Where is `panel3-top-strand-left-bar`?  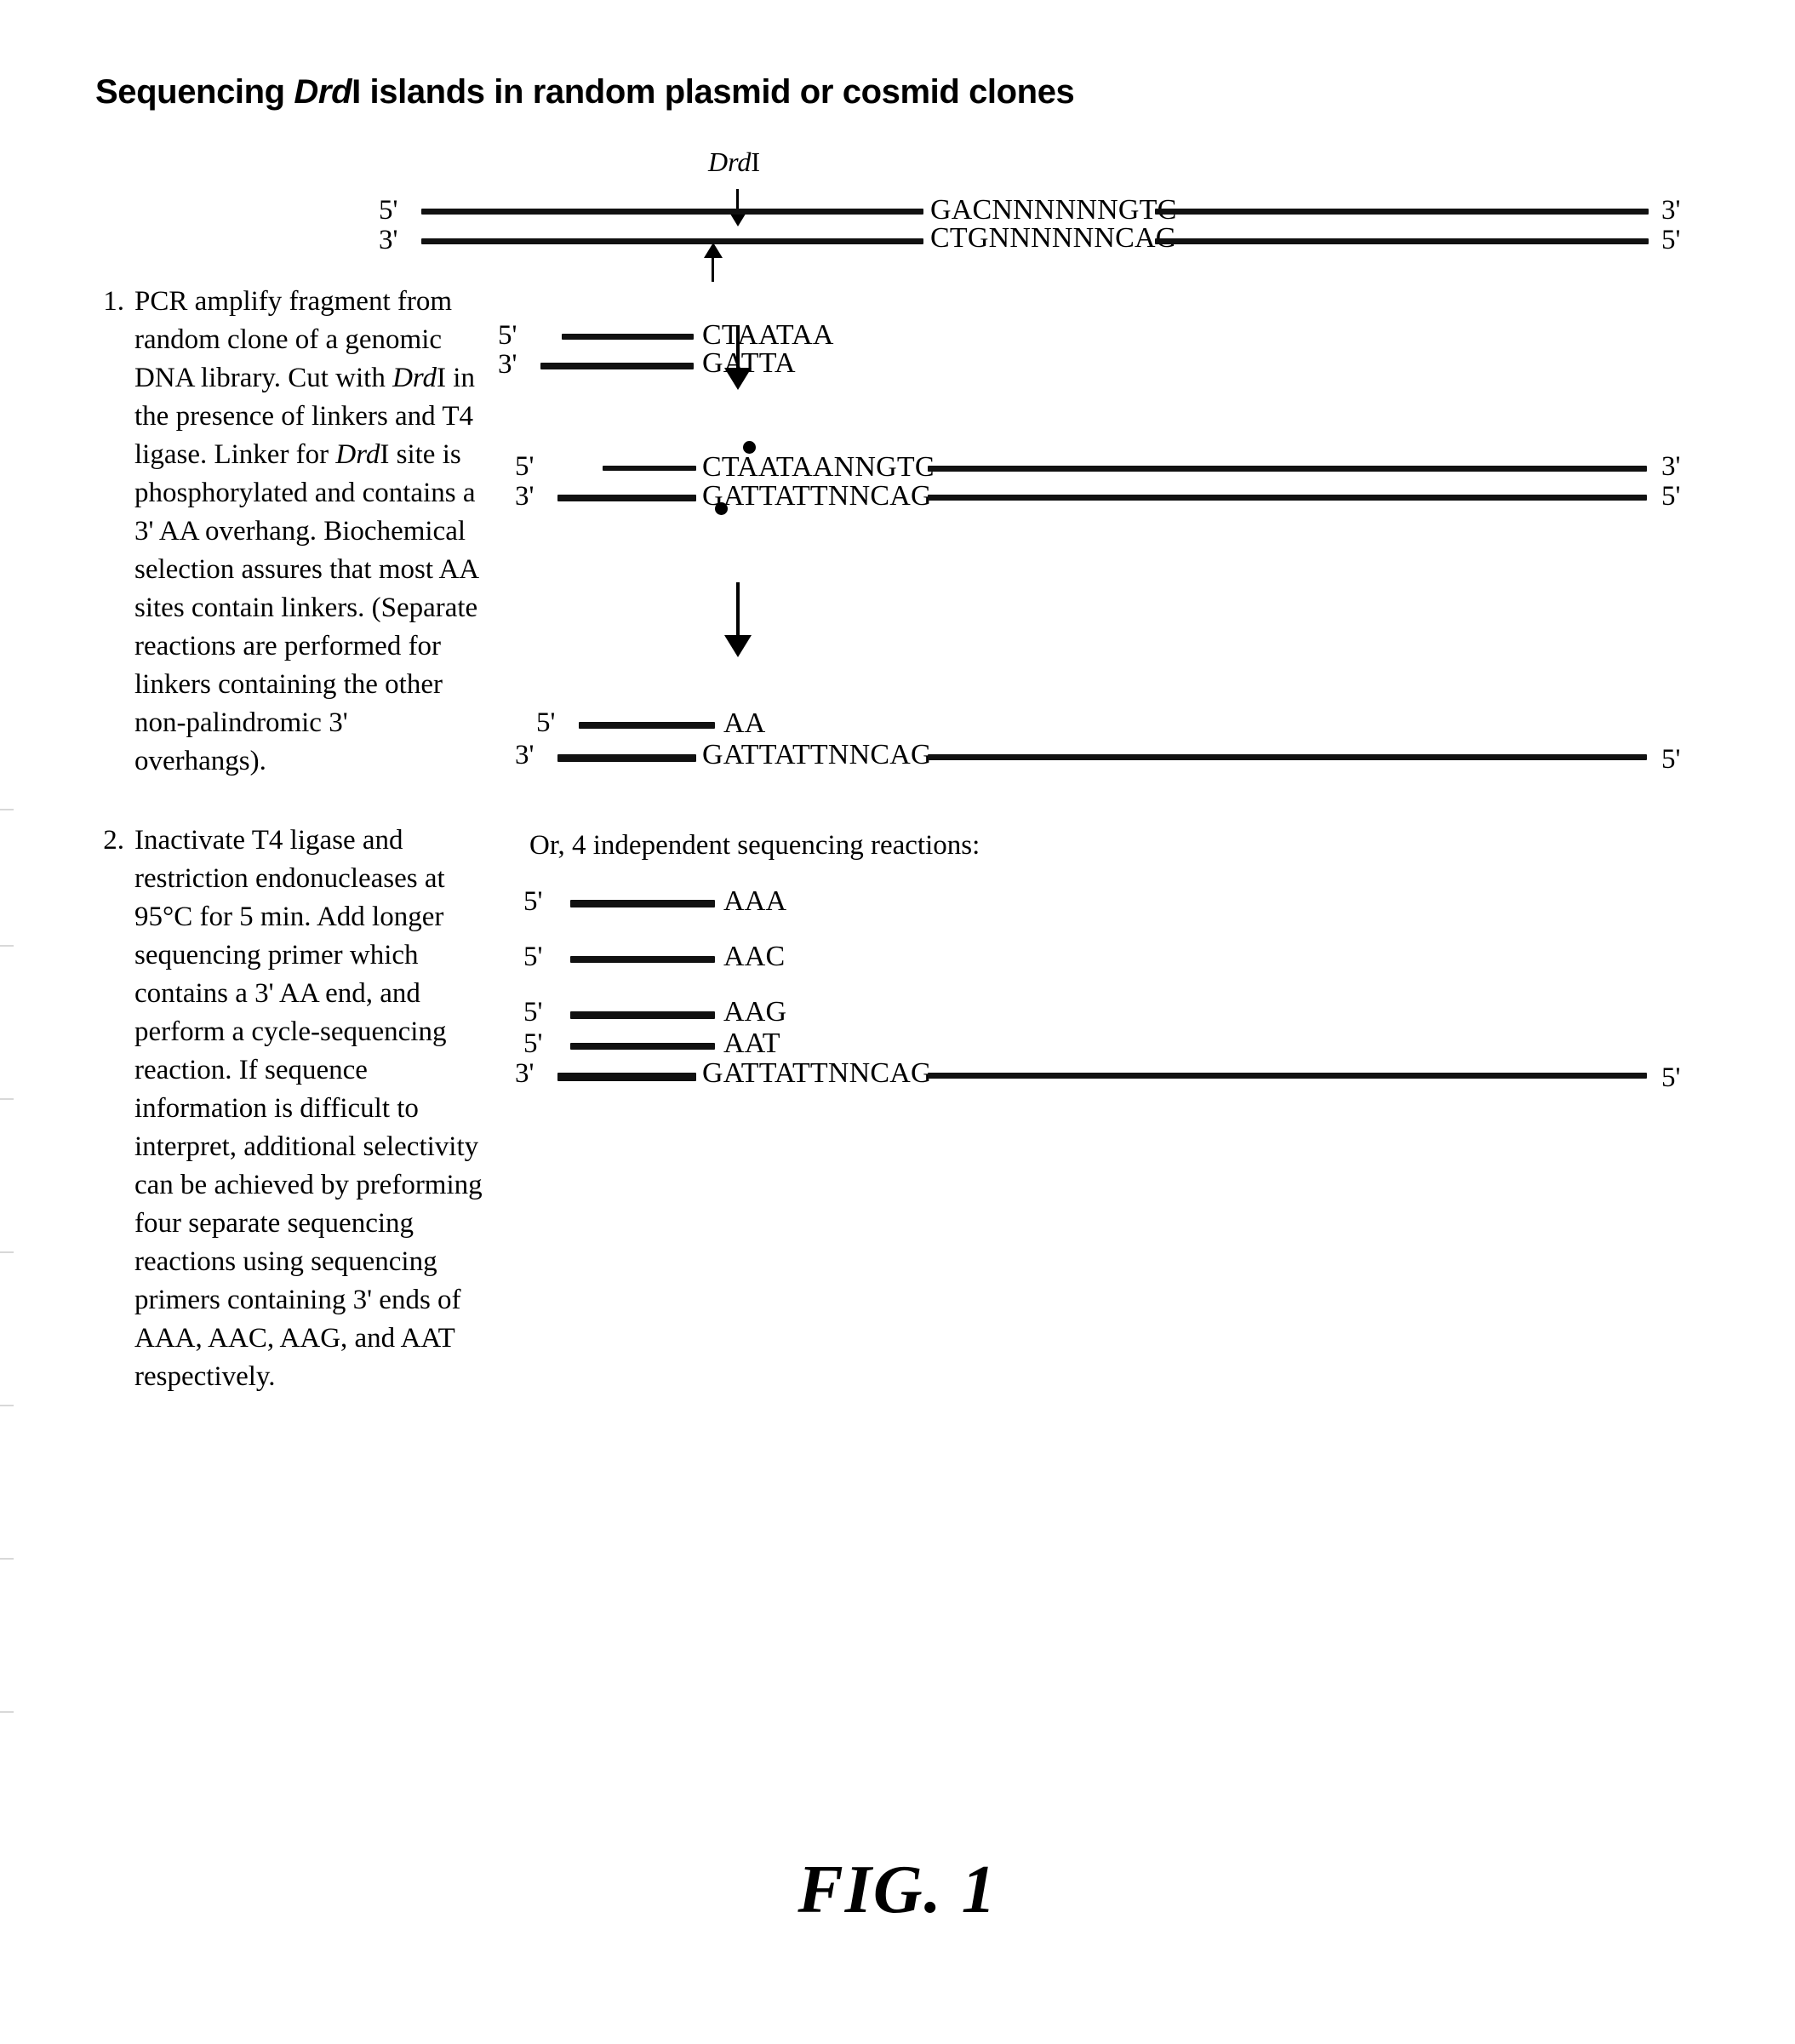
panel3-top-strand-left-bar is located at coordinates (649, 468).